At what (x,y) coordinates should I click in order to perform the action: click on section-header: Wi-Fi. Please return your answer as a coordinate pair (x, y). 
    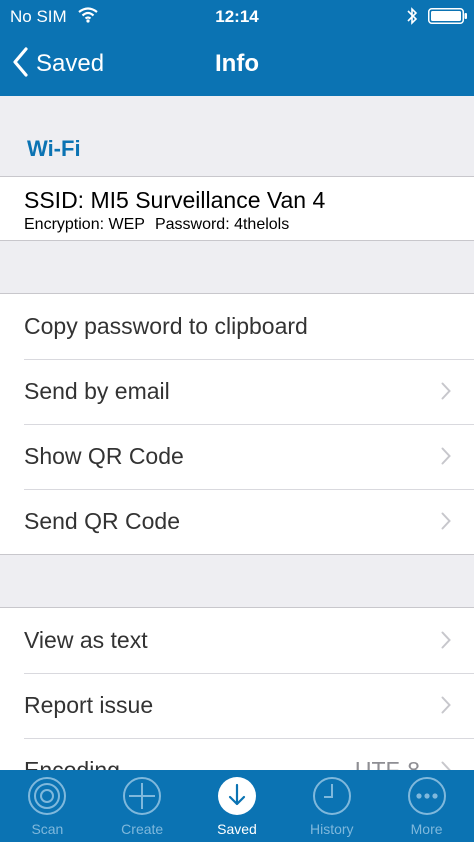
    Looking at the image, I should click on (237, 136).